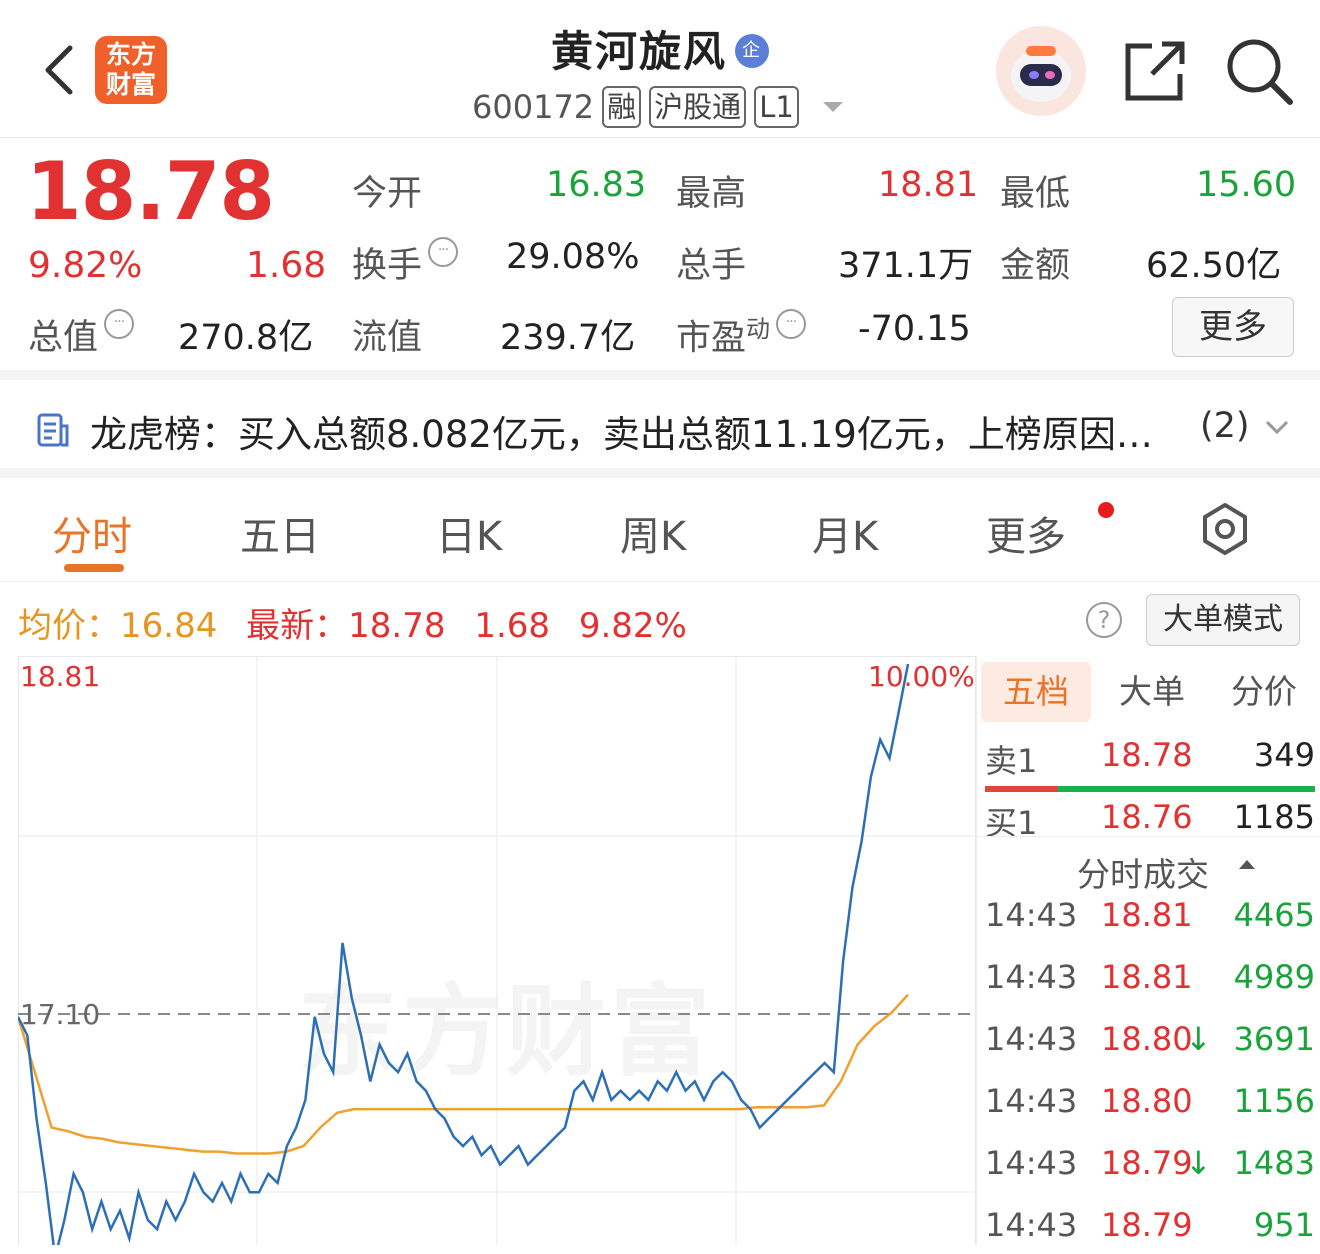 The width and height of the screenshot is (1320, 1254). What do you see at coordinates (60, 1014) in the screenshot?
I see `chart-prev-close-label: 17.10` at bounding box center [60, 1014].